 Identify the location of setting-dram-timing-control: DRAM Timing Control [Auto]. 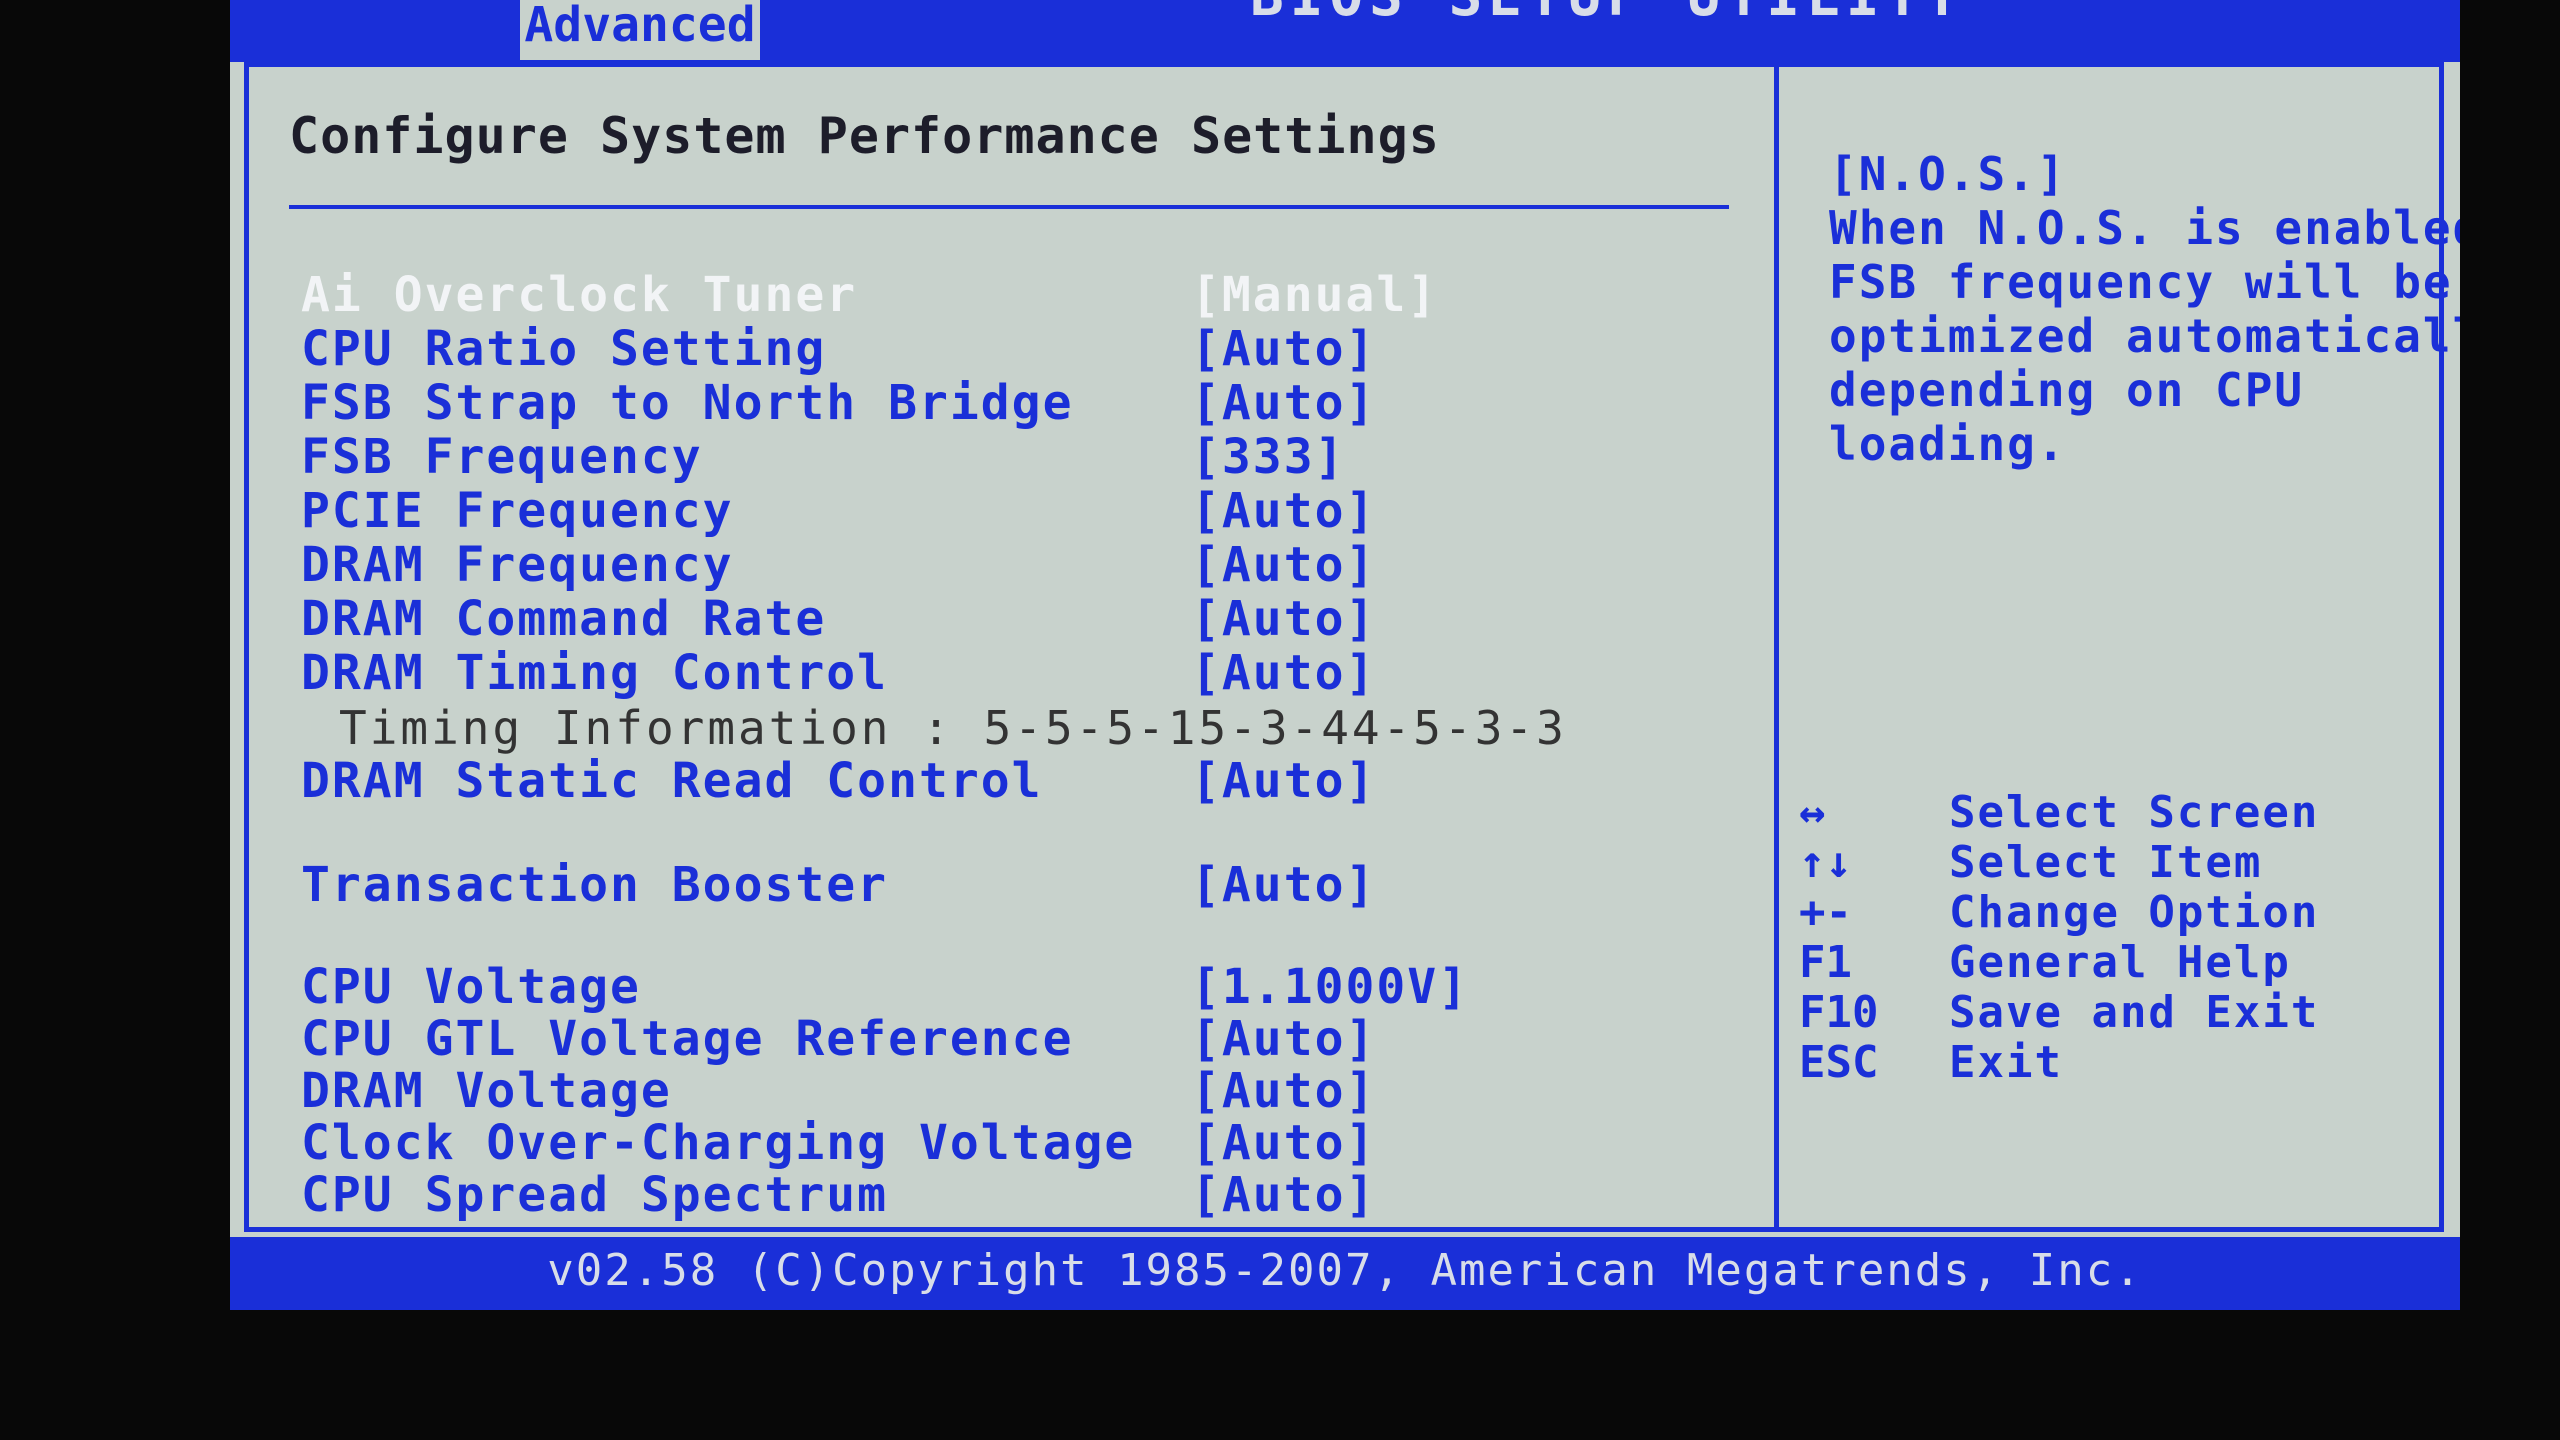
(1011, 673).